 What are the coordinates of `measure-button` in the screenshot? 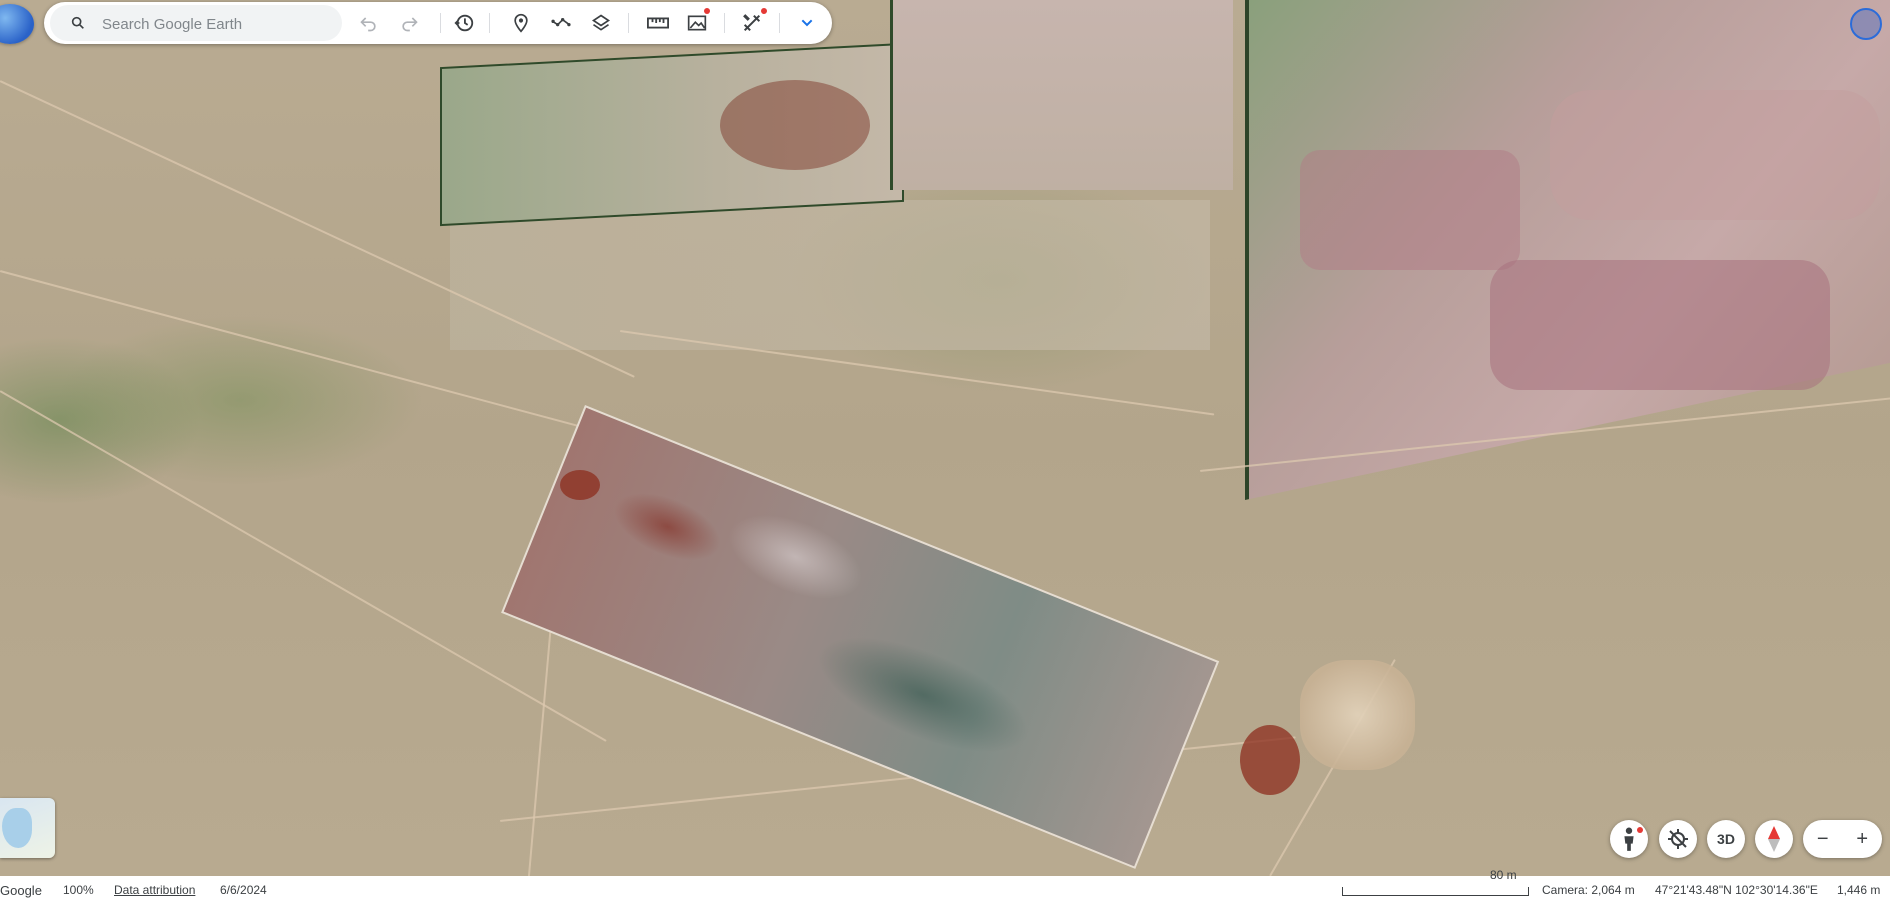 It's located at (658, 23).